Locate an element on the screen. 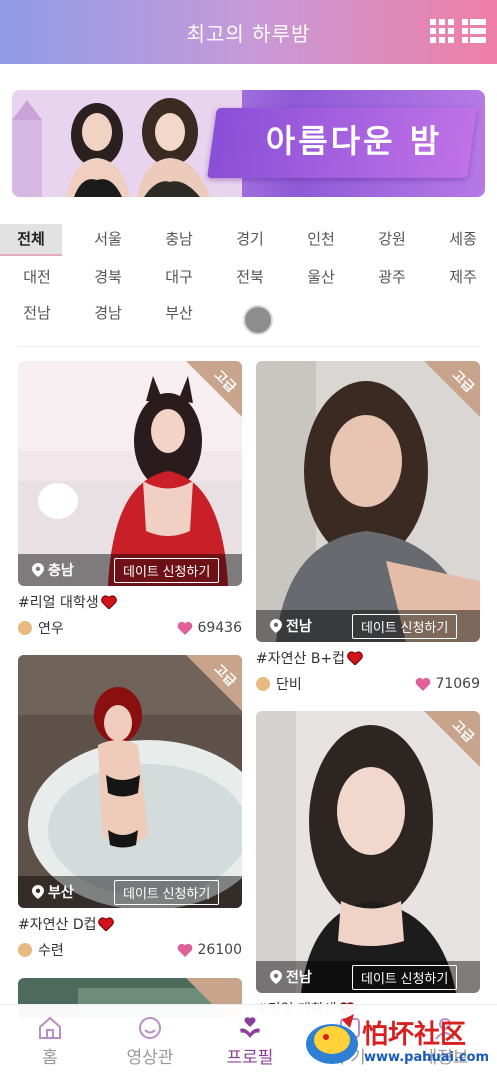 This screenshot has height=1077, width=497. region-tab: 인천 is located at coordinates (321, 239).